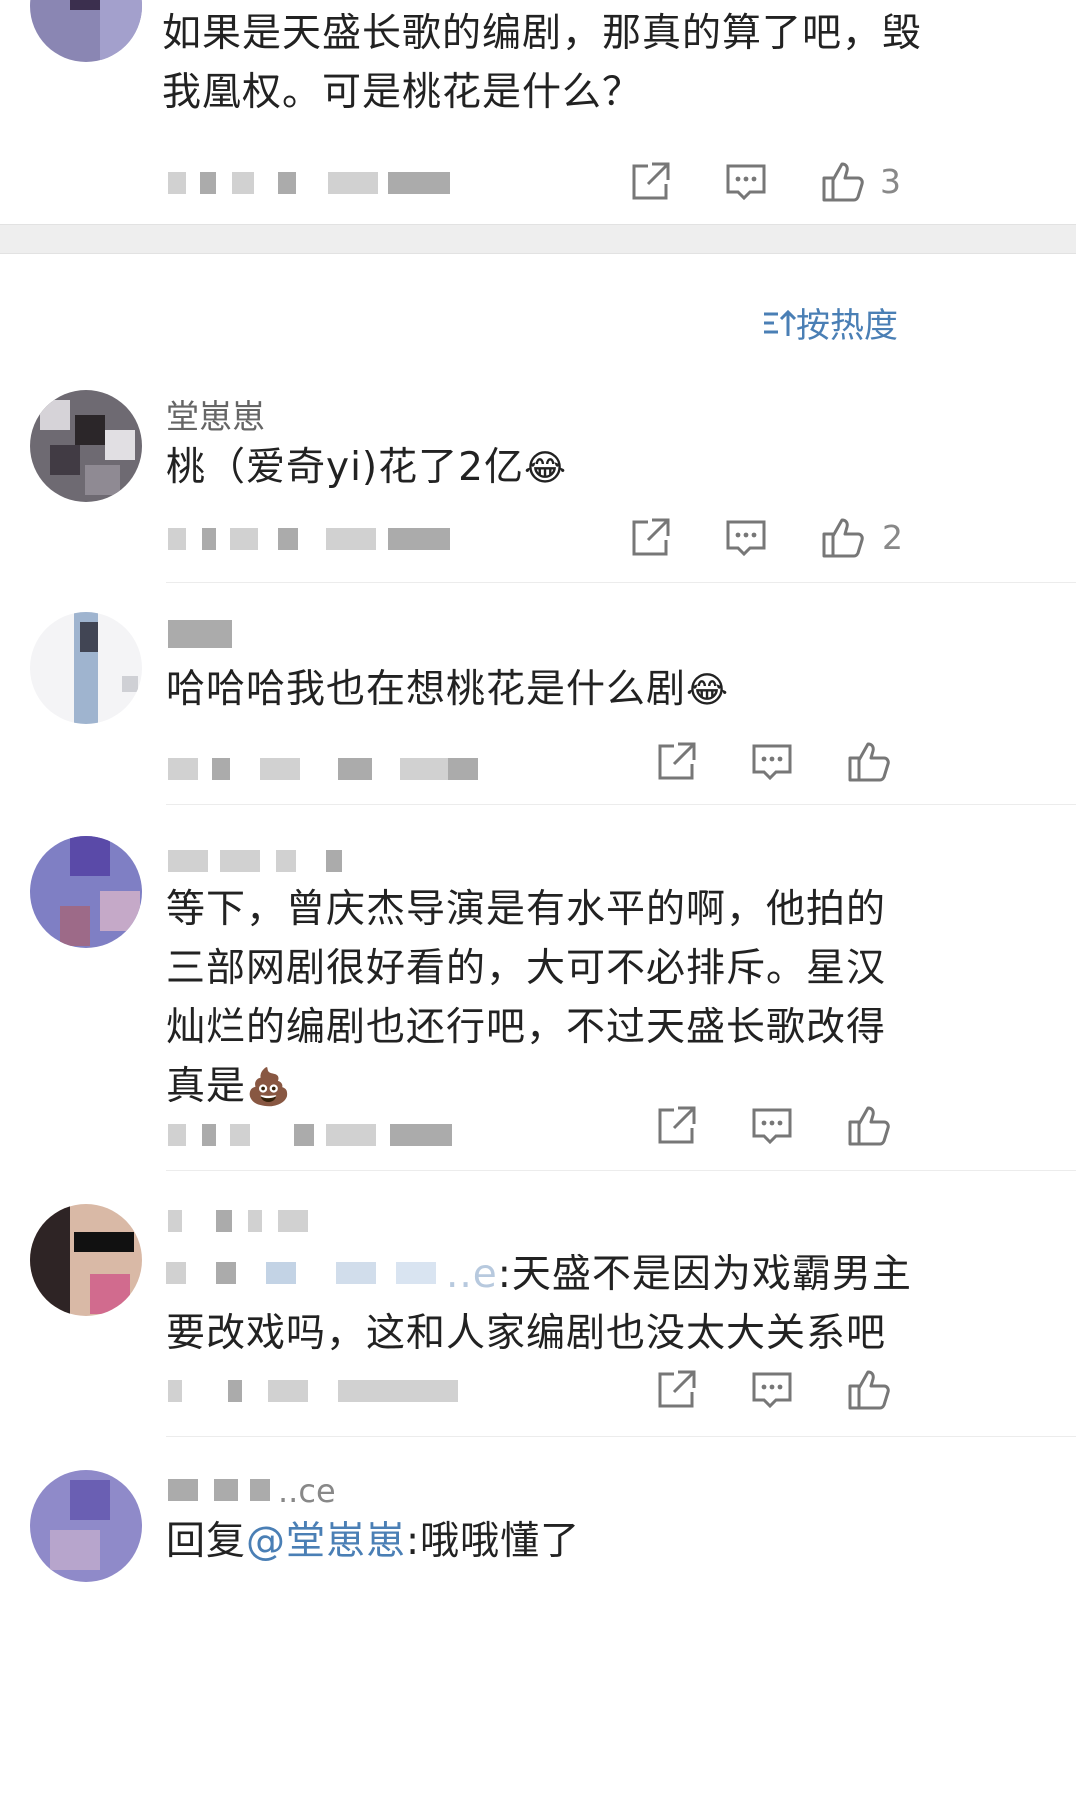 Image resolution: width=1076 pixels, height=1820 pixels. I want to click on comment-text: 桃（爱奇yi)花了2亿😂, so click(367, 467).